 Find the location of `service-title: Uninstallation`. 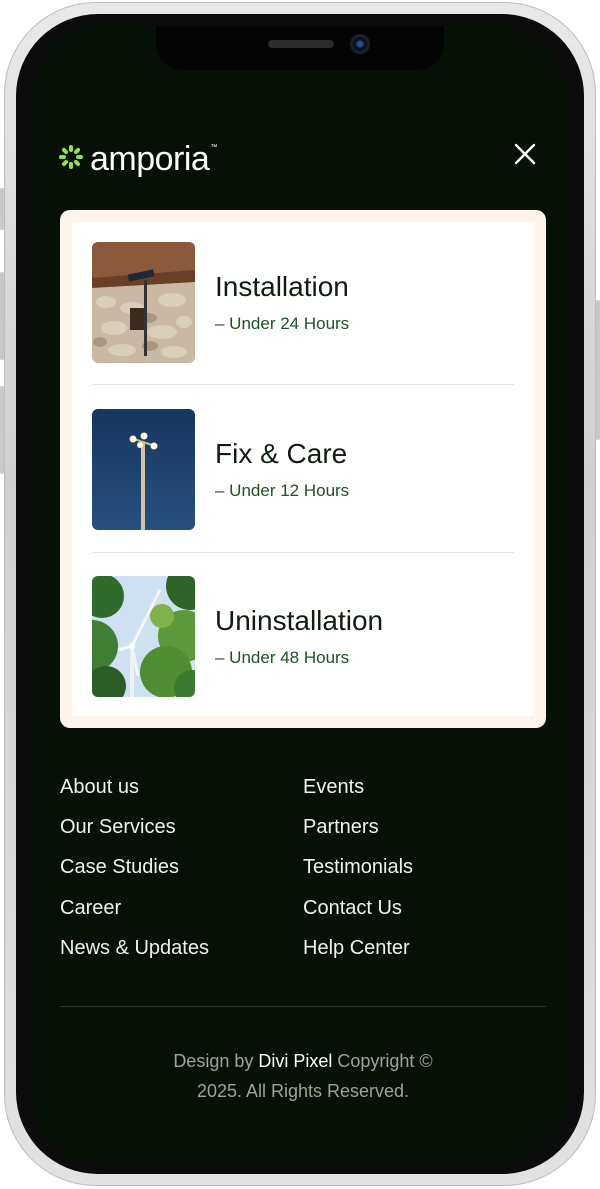

service-title: Uninstallation is located at coordinates (299, 620).